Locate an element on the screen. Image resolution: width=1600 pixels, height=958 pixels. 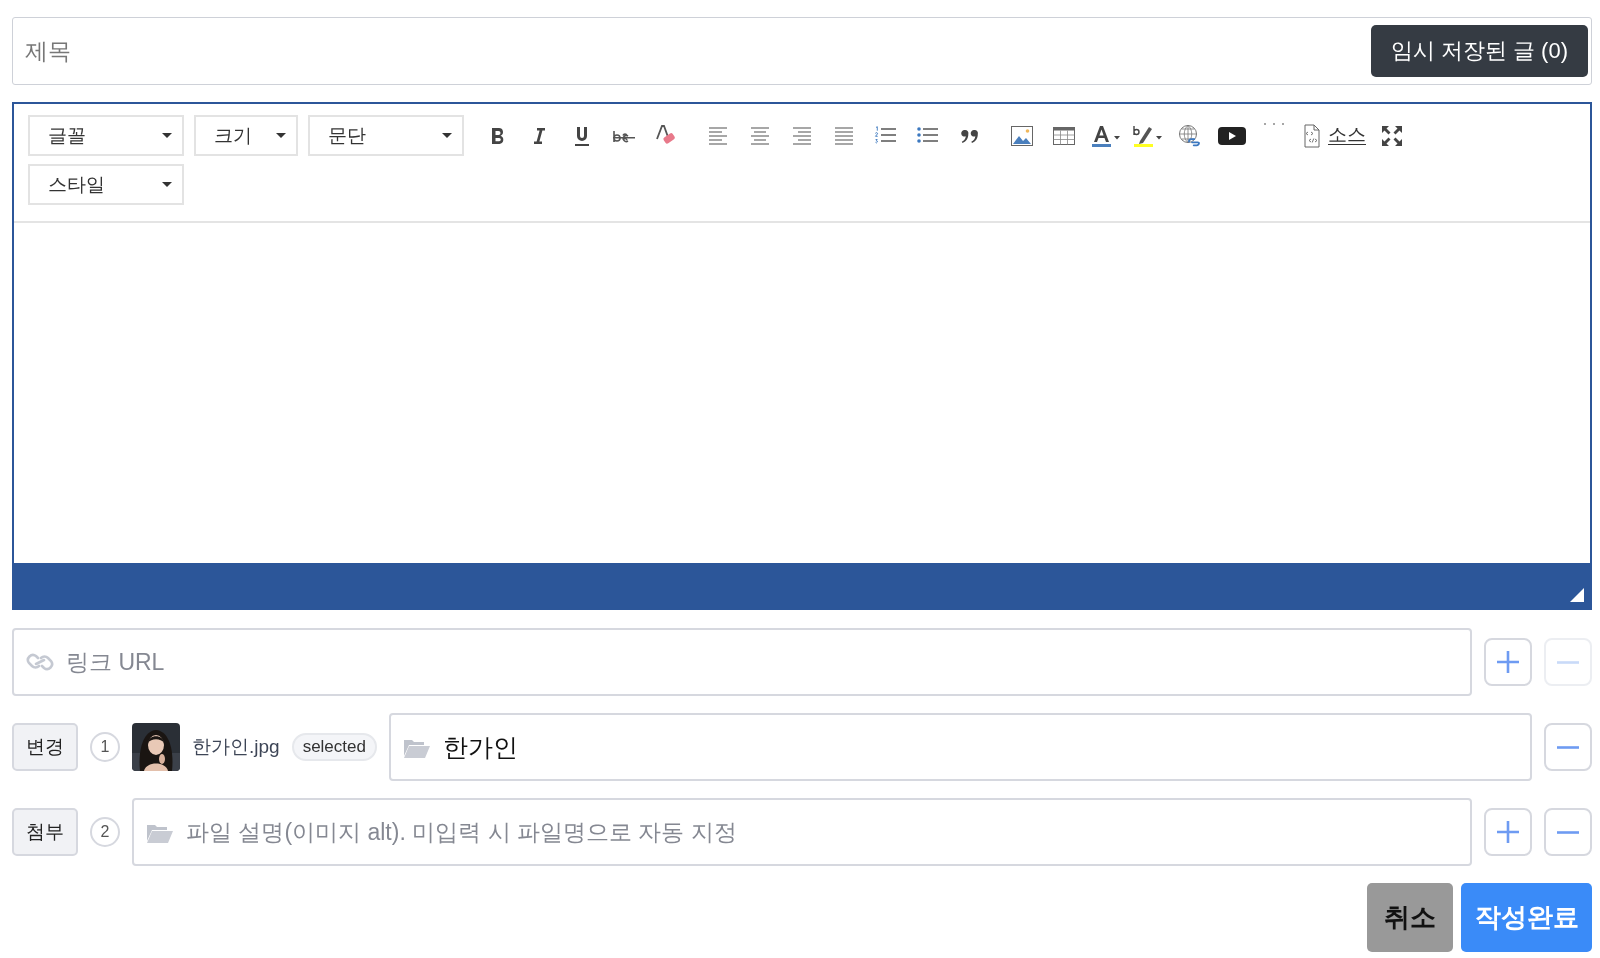
status-badge: selected is located at coordinates (334, 747).